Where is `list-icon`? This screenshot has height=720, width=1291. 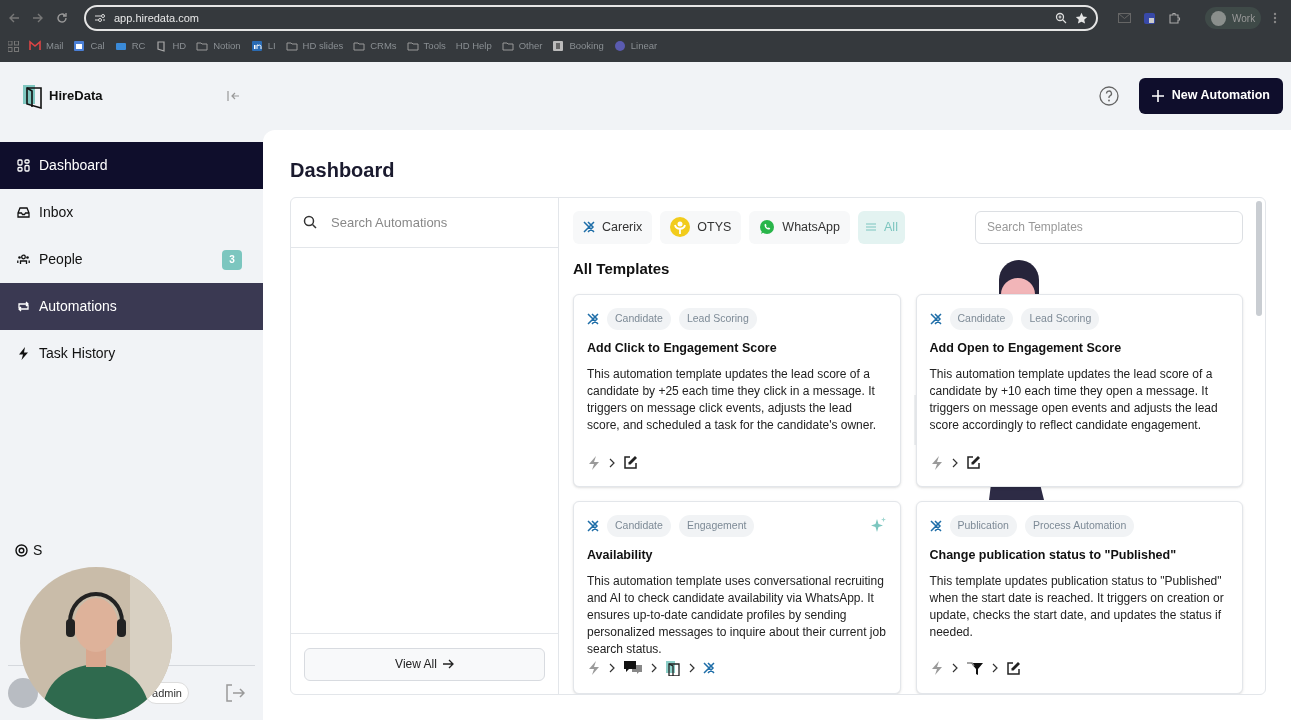 list-icon is located at coordinates (871, 227).